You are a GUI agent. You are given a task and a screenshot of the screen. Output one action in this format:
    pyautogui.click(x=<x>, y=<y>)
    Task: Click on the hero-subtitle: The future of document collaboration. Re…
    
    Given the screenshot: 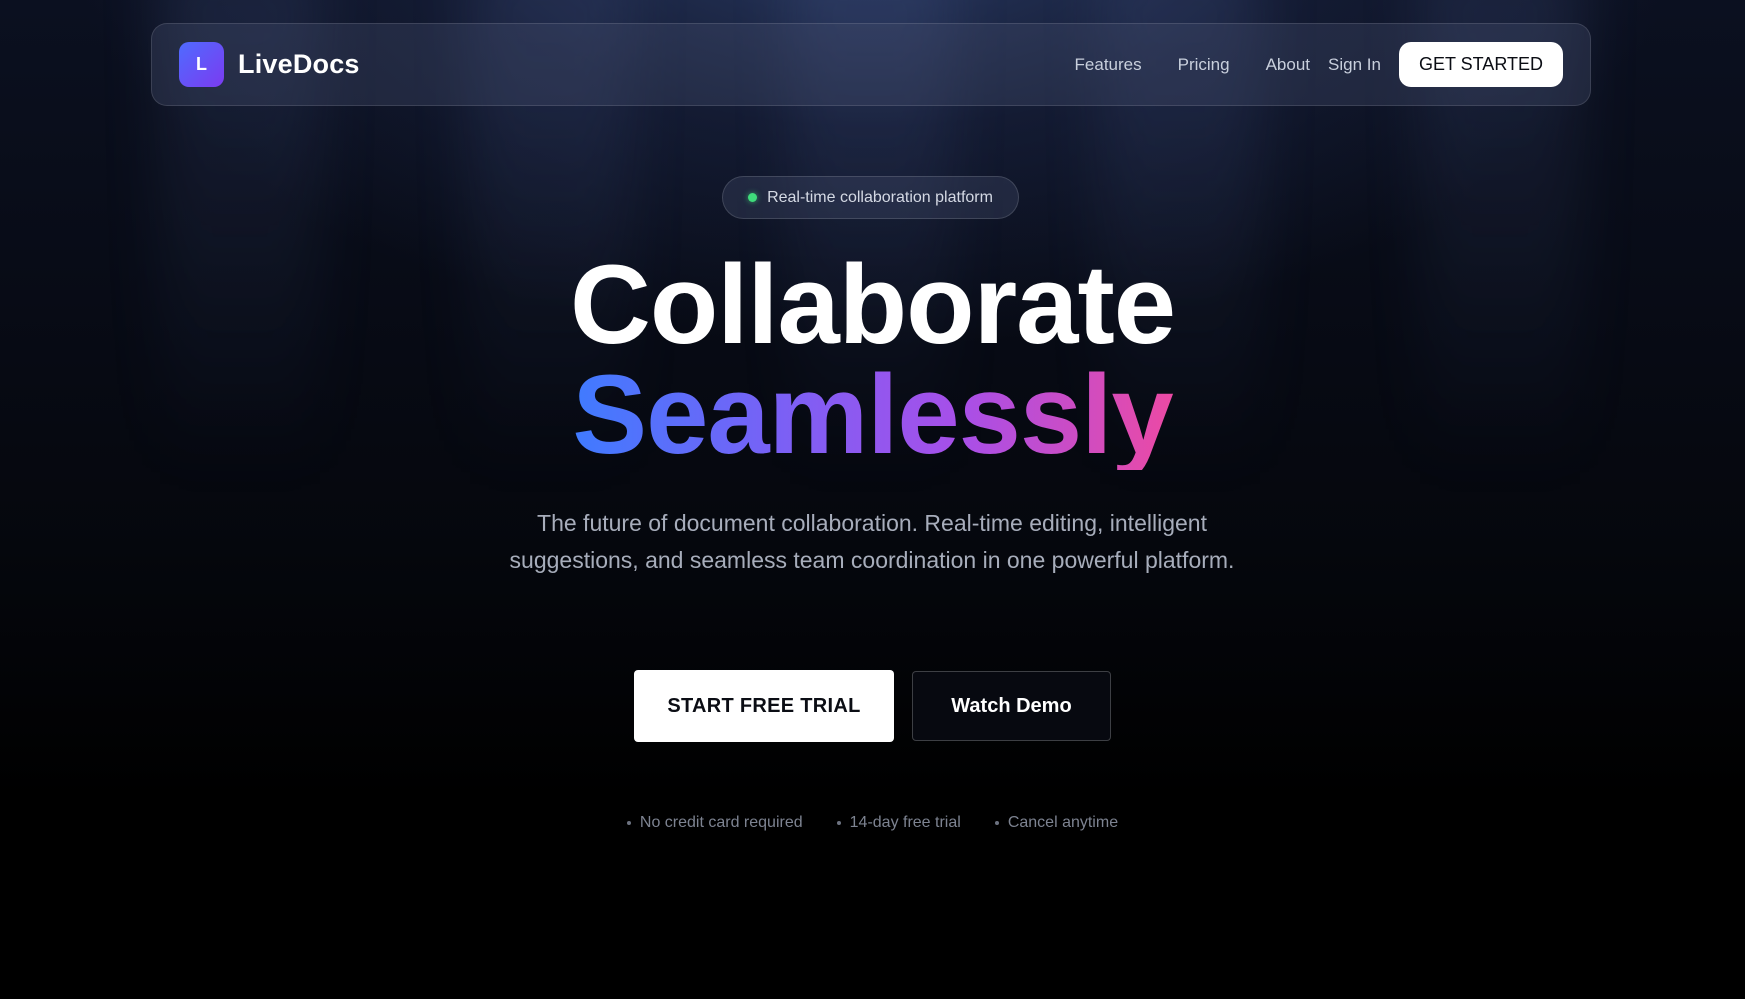 What is the action you would take?
    pyautogui.click(x=872, y=541)
    